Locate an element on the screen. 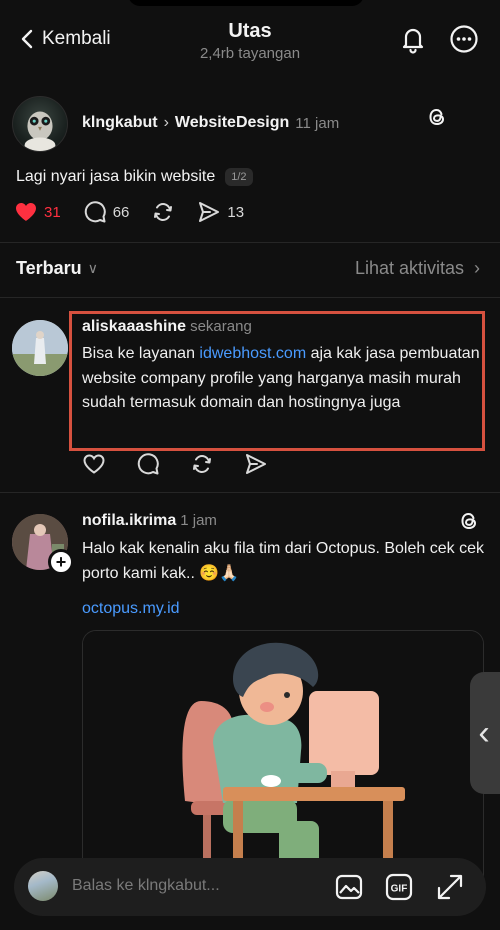 The image size is (500, 930). sort-dropdown: Terbaru ∨ is located at coordinates (57, 268).